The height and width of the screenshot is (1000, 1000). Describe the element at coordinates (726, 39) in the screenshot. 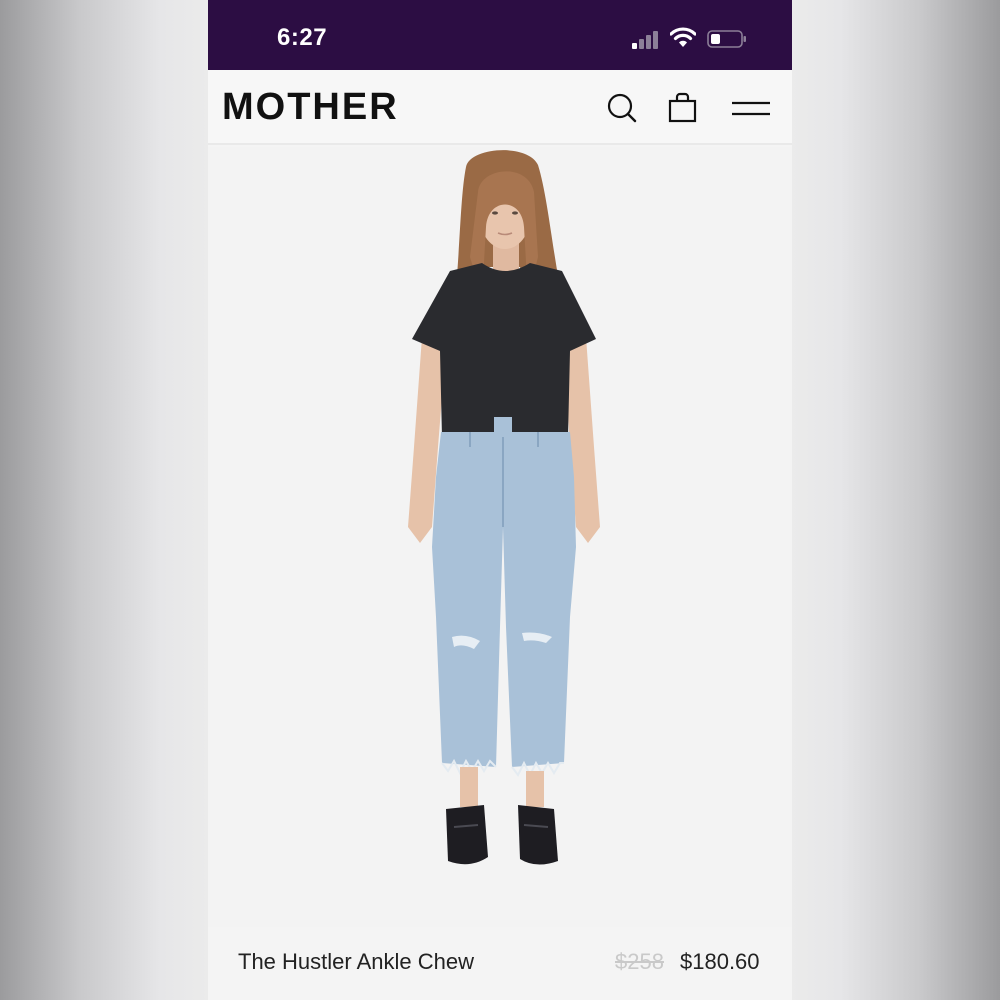

I see `battery-low-icon` at that location.